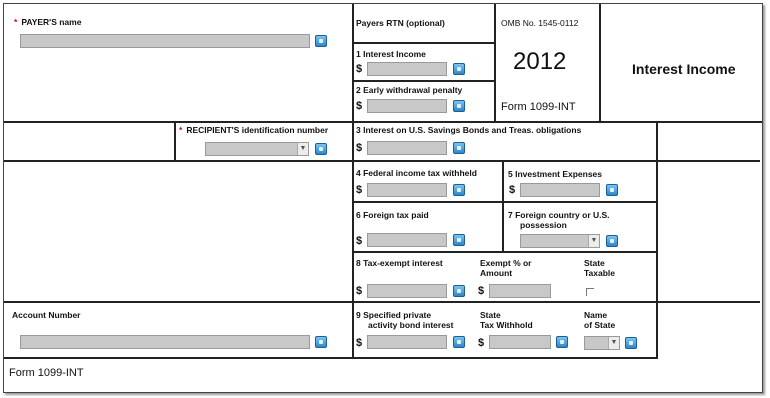 Image resolution: width=770 pixels, height=398 pixels. Describe the element at coordinates (506, 268) in the screenshot. I see `exempt-amount-label: Exempt % or Amount` at that location.